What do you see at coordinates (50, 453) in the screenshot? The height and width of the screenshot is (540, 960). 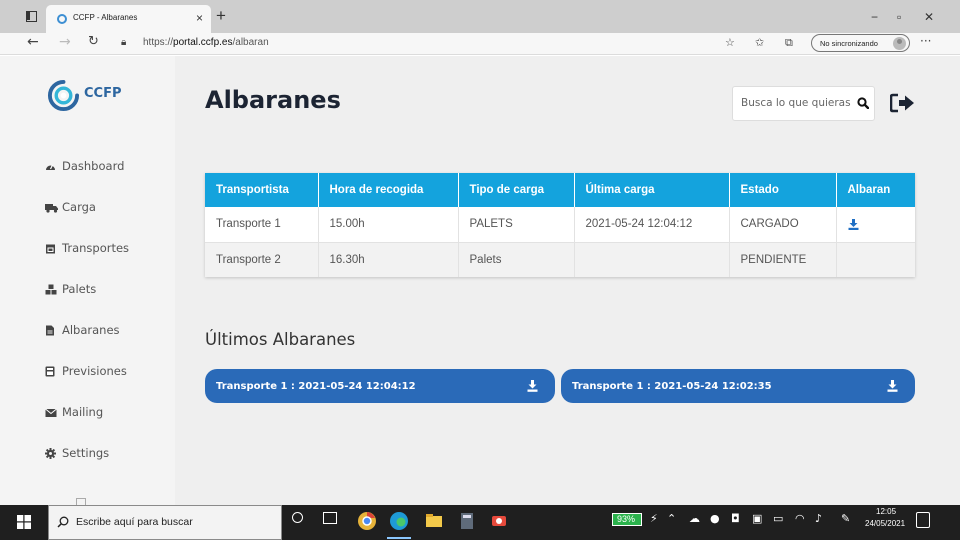 I see `gear-icon` at bounding box center [50, 453].